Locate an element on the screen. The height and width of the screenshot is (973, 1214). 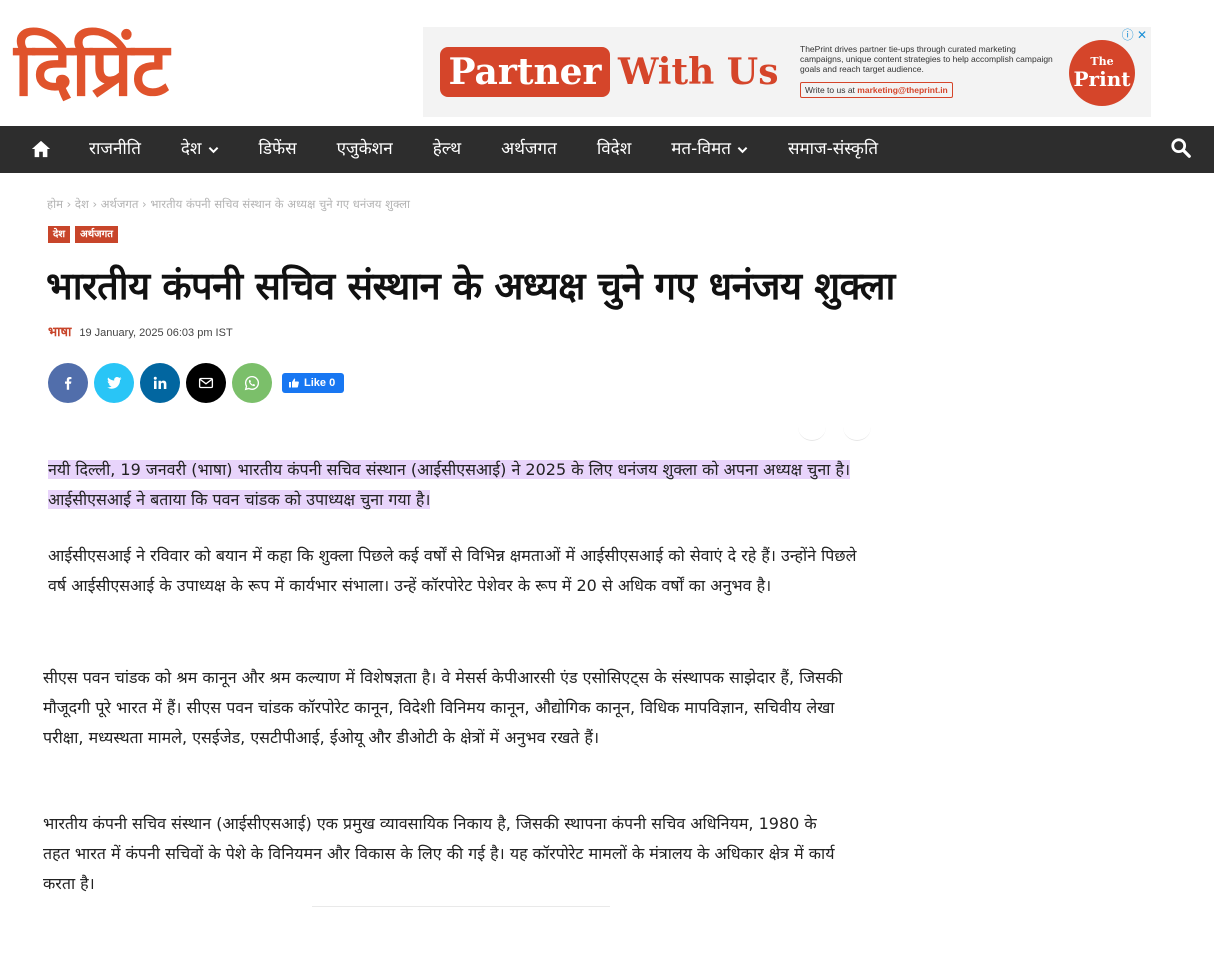
nav-item-4: हेल्थ is located at coordinates (447, 149).